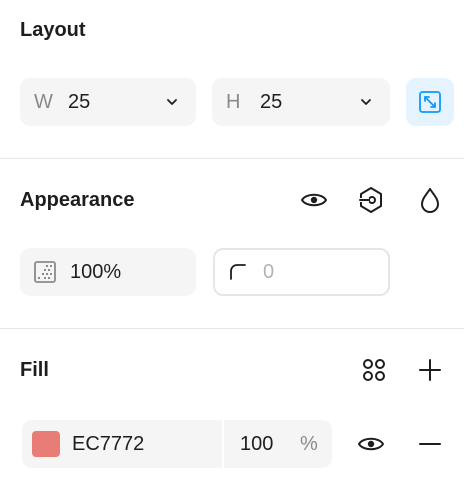 The image size is (464, 488). Describe the element at coordinates (95, 272) in the screenshot. I see `opacity-value: 100%` at that location.